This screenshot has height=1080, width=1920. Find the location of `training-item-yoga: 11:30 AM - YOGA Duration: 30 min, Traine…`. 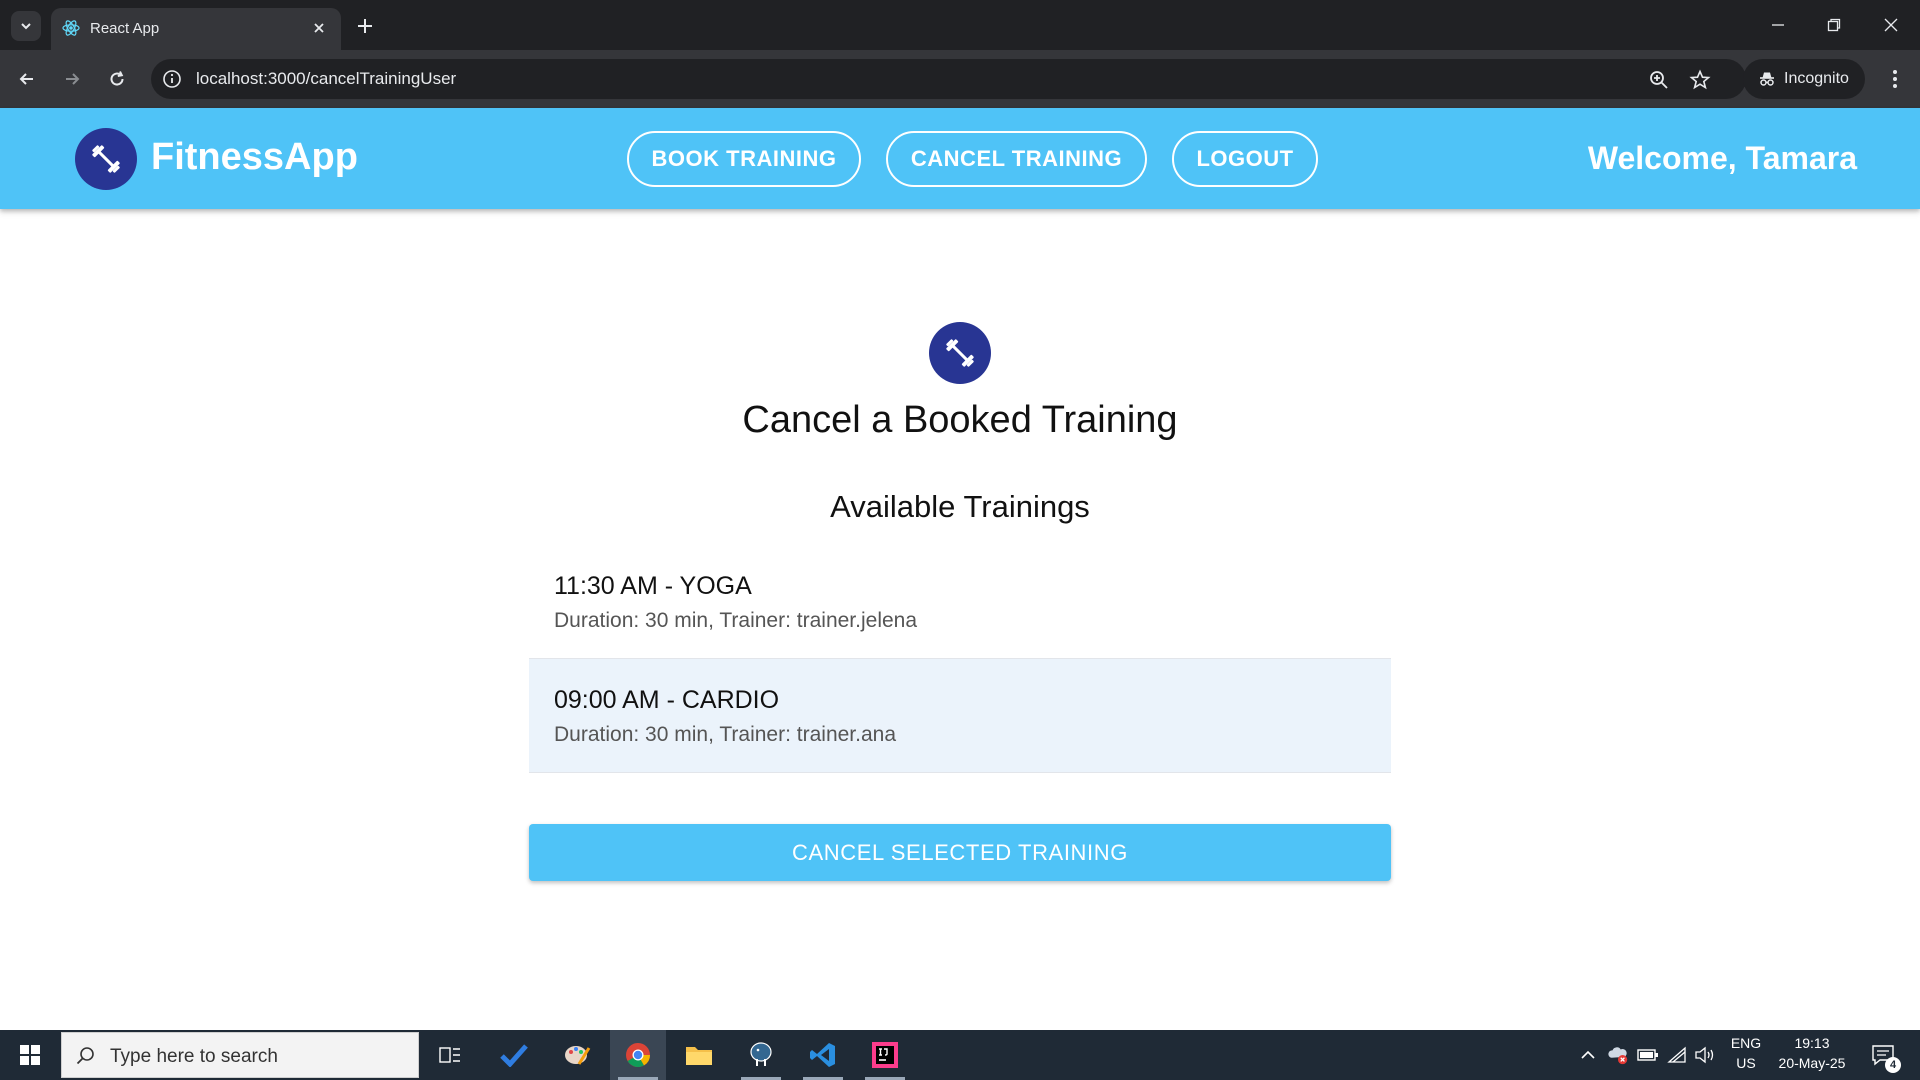

training-item-yoga: 11:30 AM - YOGA Duration: 30 min, Traine… is located at coordinates (960, 602).